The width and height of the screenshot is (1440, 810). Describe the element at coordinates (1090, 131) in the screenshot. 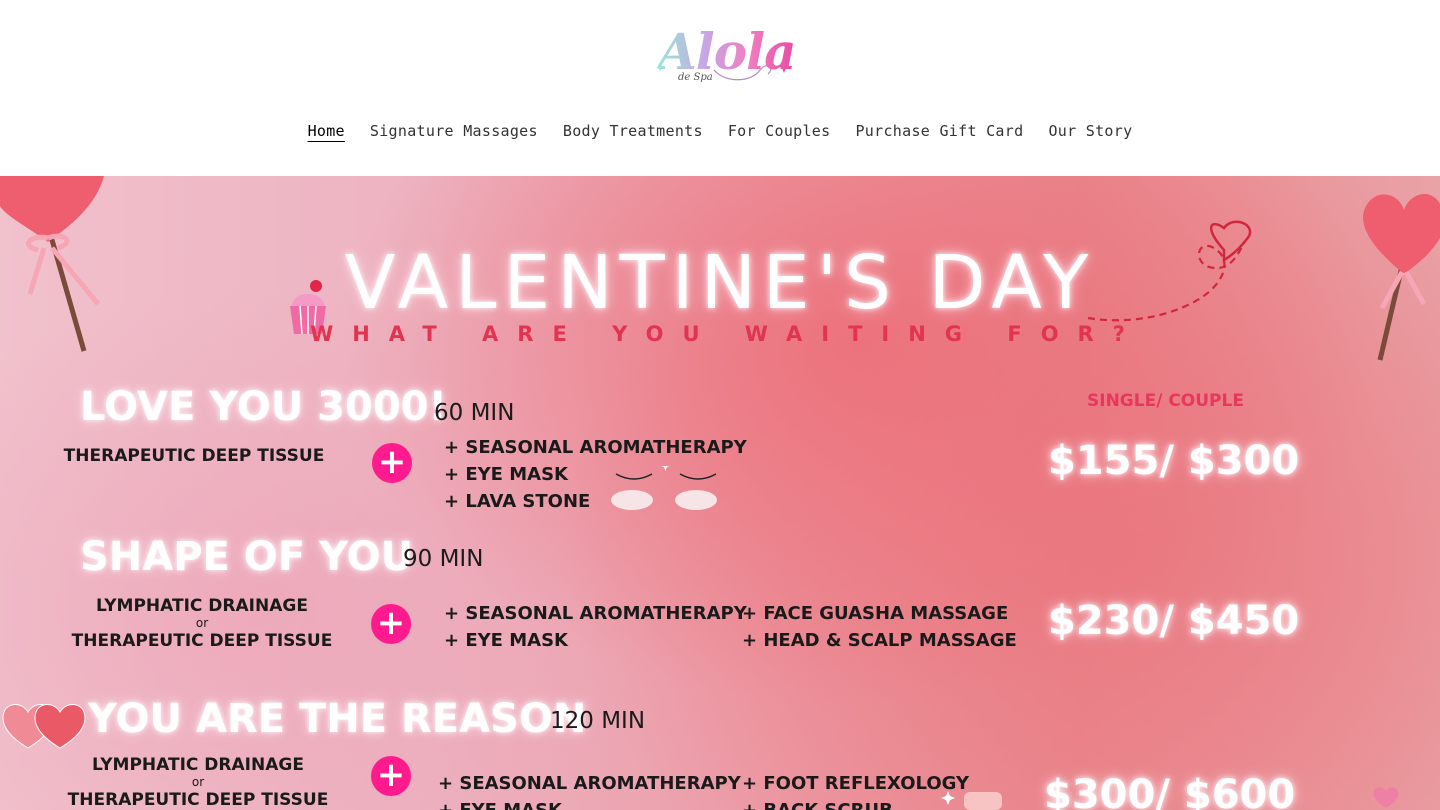

I see `nav-item-our-story: Our Story` at that location.